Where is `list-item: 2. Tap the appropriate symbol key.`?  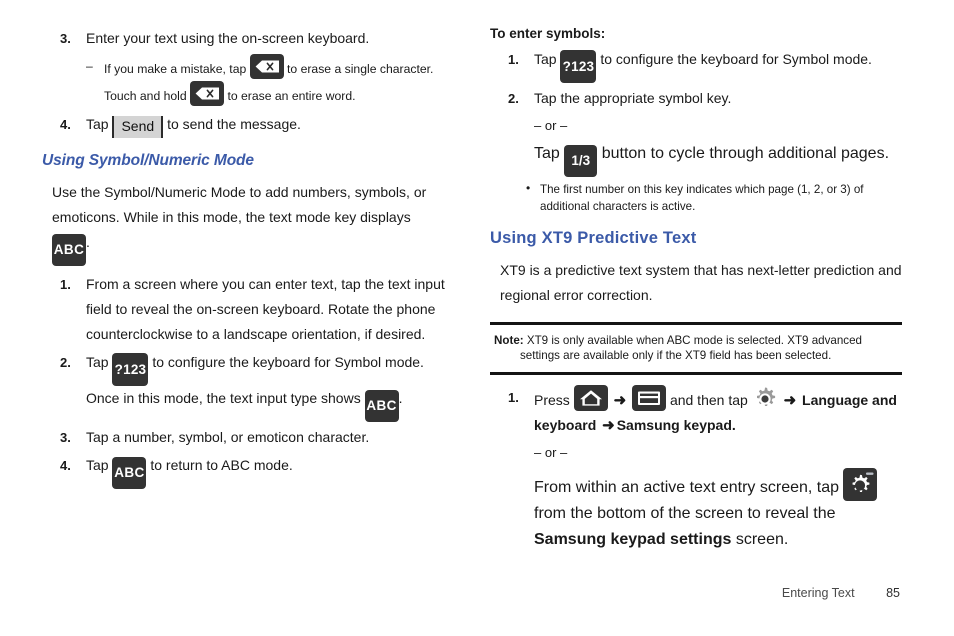
list-item: 2. Tap the appropriate symbol key. is located at coordinates (696, 98).